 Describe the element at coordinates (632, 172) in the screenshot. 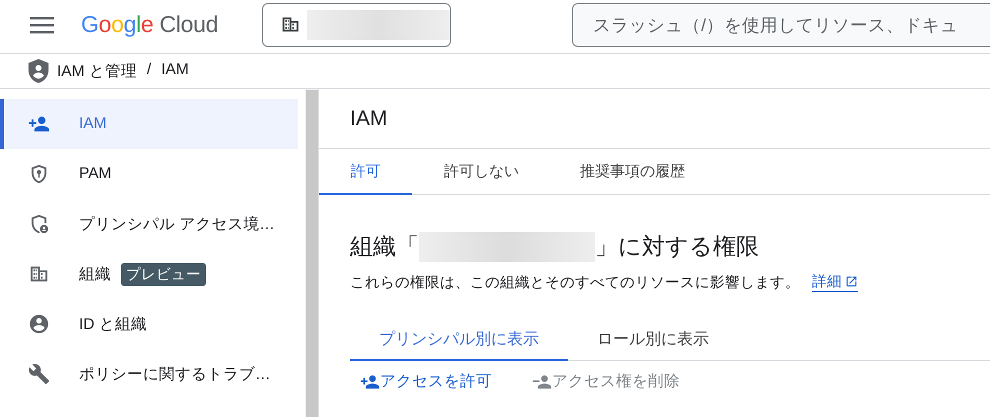

I see `tab: 推奨事項の履歴` at that location.